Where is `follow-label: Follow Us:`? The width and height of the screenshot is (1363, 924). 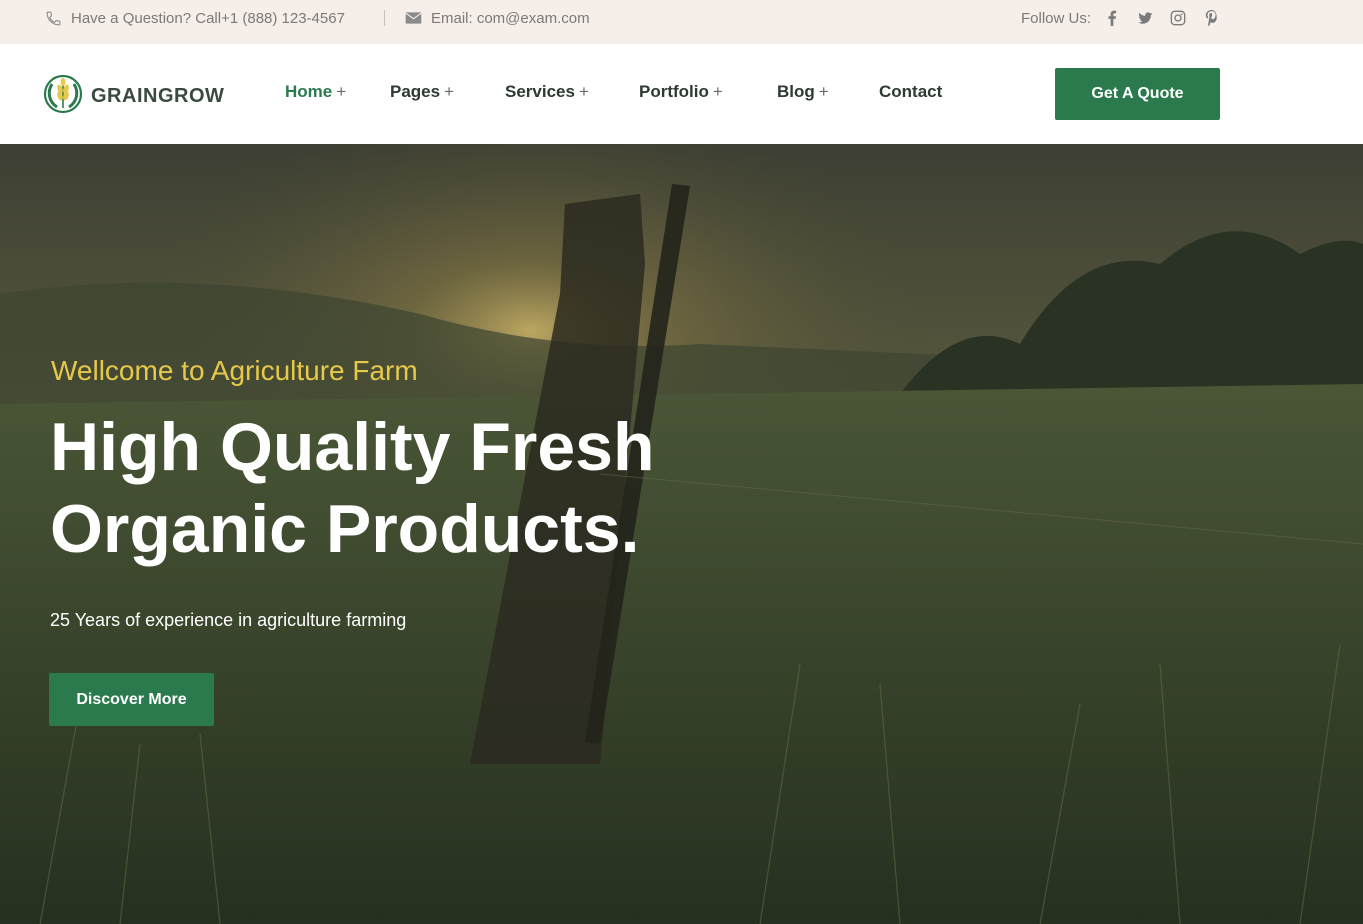 follow-label: Follow Us: is located at coordinates (1056, 18).